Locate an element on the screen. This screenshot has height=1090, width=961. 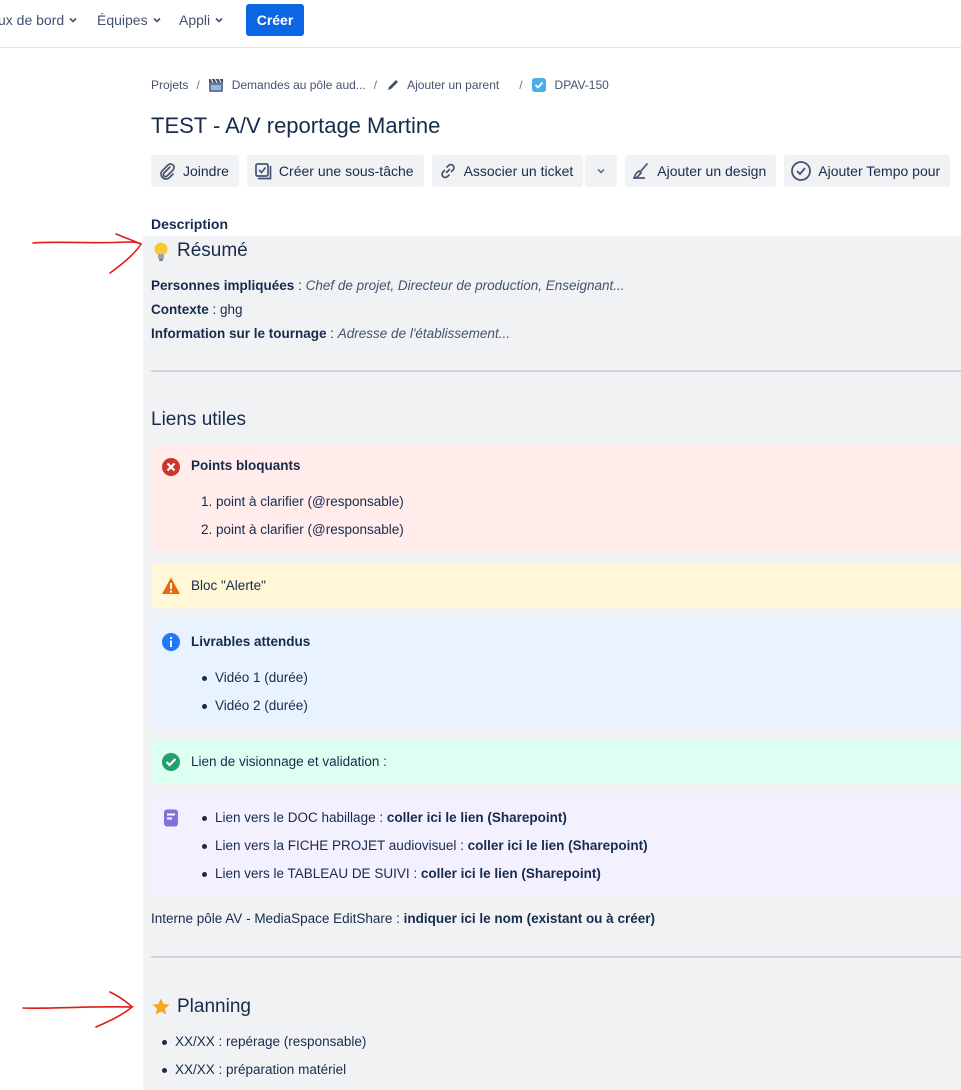
list-item: 1. point à clarifier (@responsable) is located at coordinates (302, 501).